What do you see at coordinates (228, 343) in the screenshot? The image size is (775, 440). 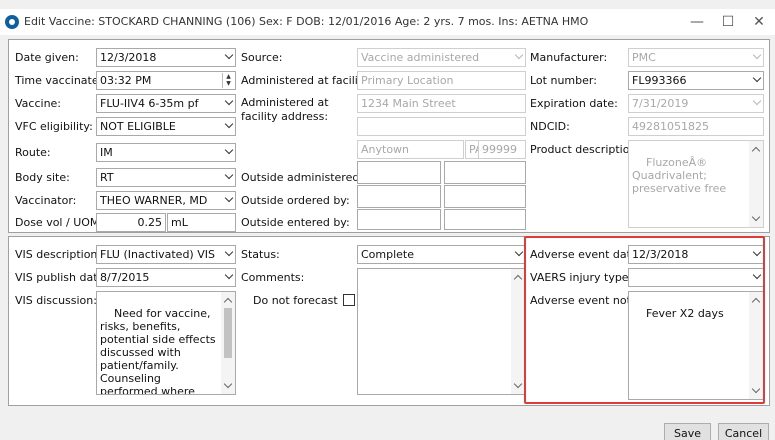 I see `vis-discussion-scrollbar` at bounding box center [228, 343].